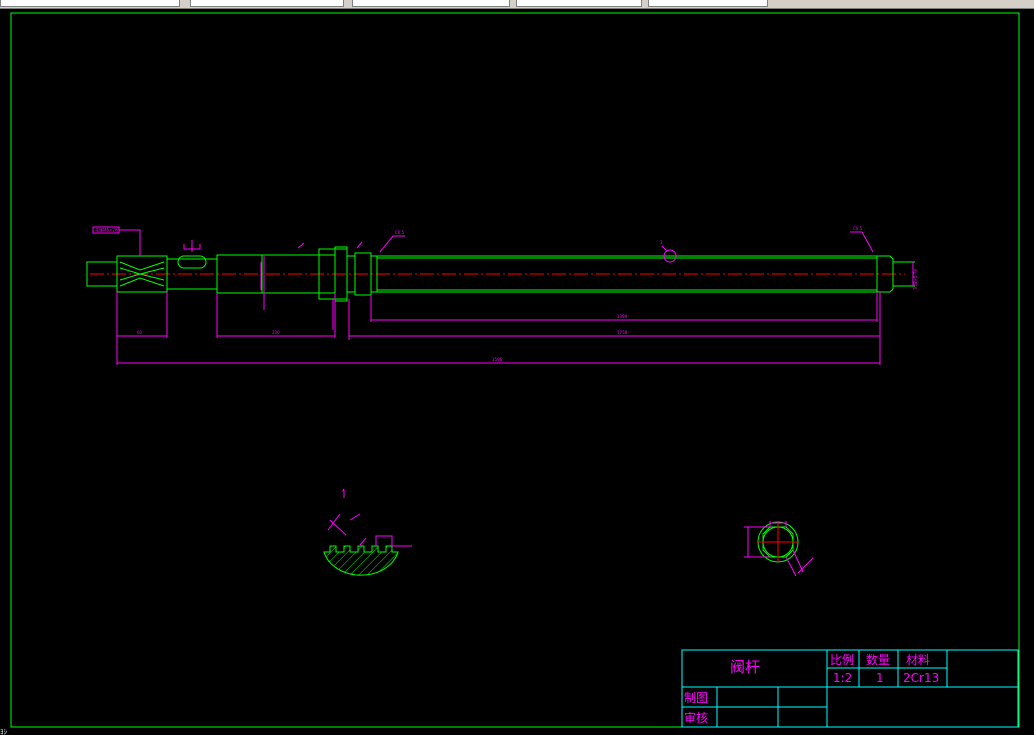 The width and height of the screenshot is (1034, 735). What do you see at coordinates (140, 332) in the screenshot?
I see `dim-left-length: 60` at bounding box center [140, 332].